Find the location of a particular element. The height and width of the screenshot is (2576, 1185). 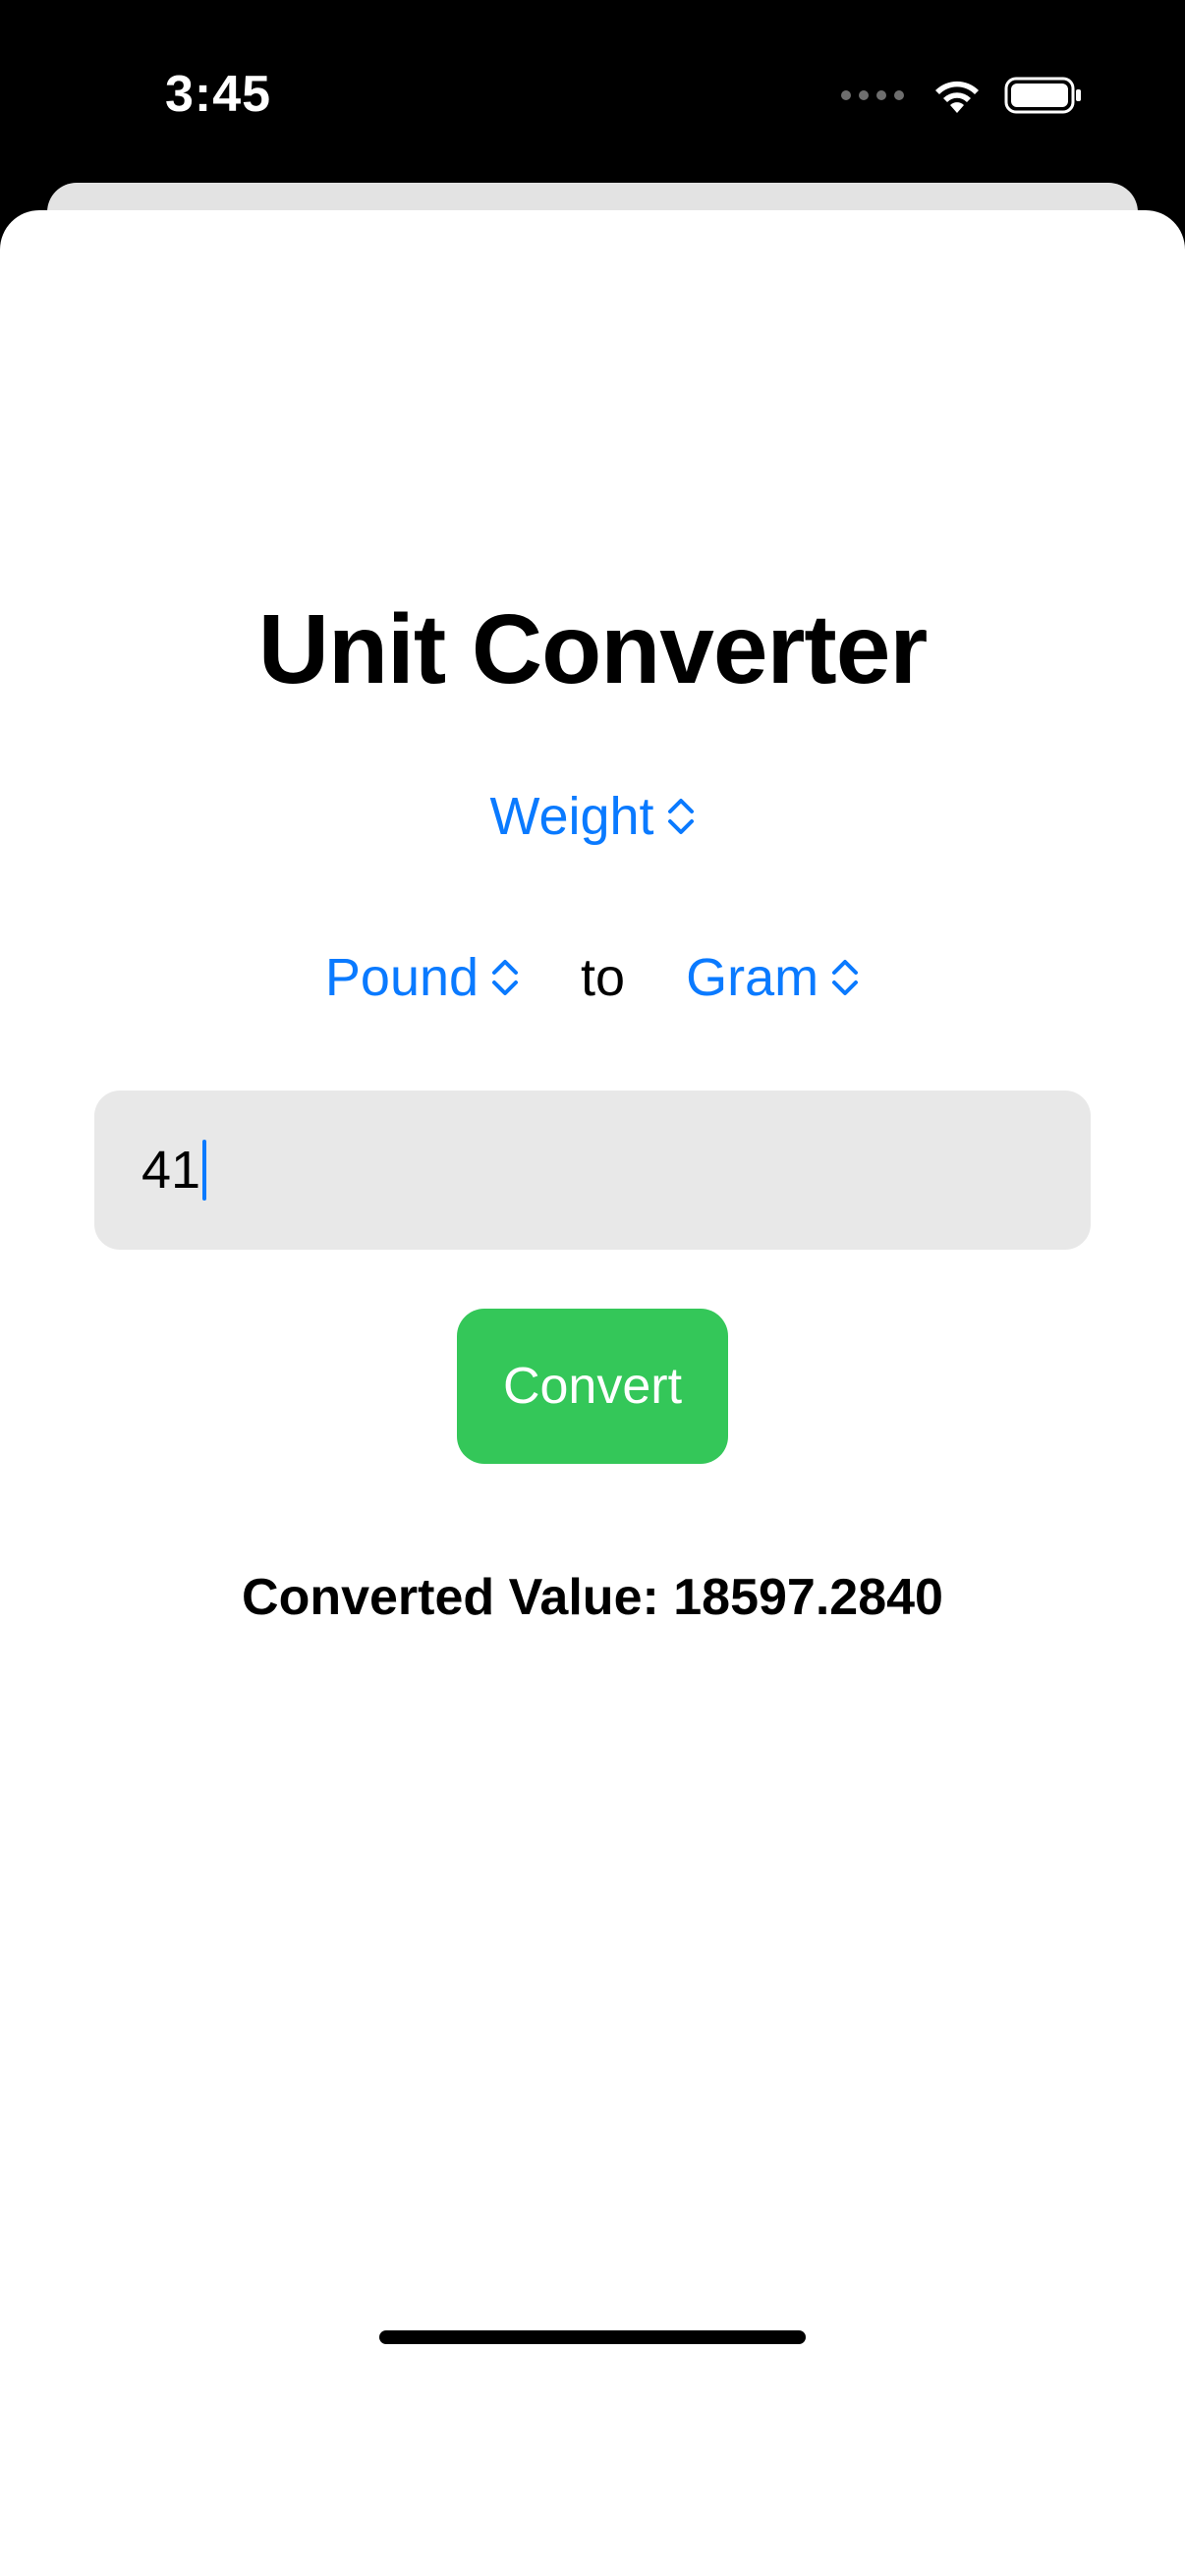

amount-input-value: 41 is located at coordinates (171, 1170).